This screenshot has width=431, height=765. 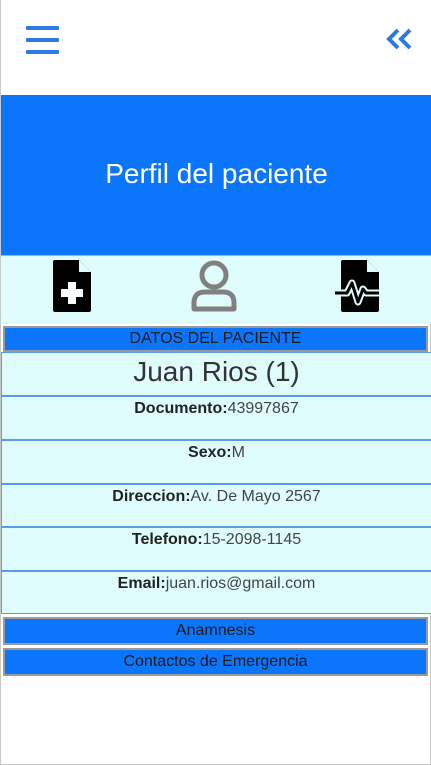 I want to click on patient-name-card: Juan Rios (1), so click(x=216, y=374).